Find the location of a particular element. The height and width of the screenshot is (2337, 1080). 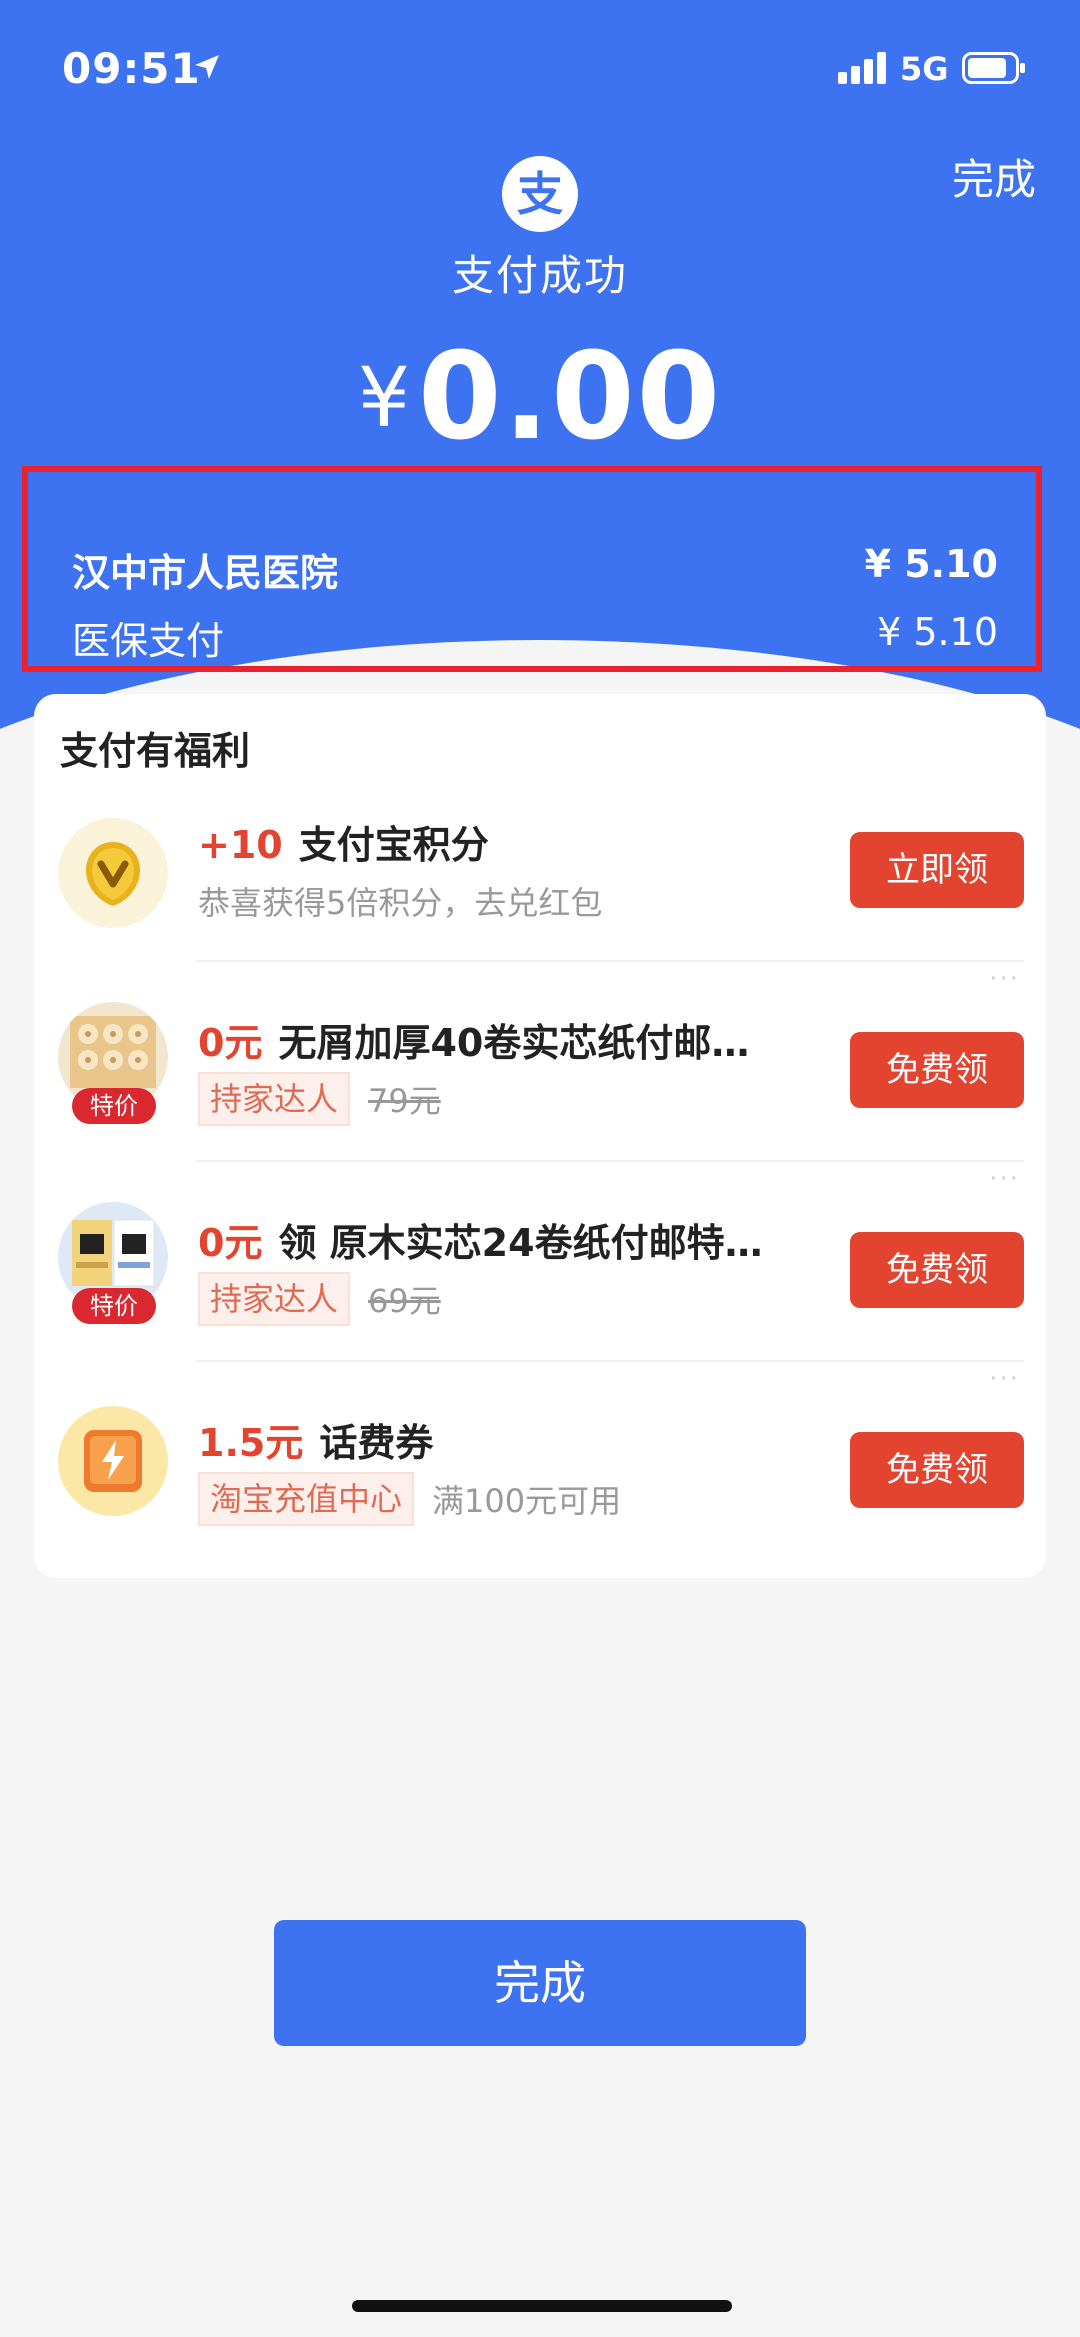

amount-value: 0.00 is located at coordinates (570, 397).